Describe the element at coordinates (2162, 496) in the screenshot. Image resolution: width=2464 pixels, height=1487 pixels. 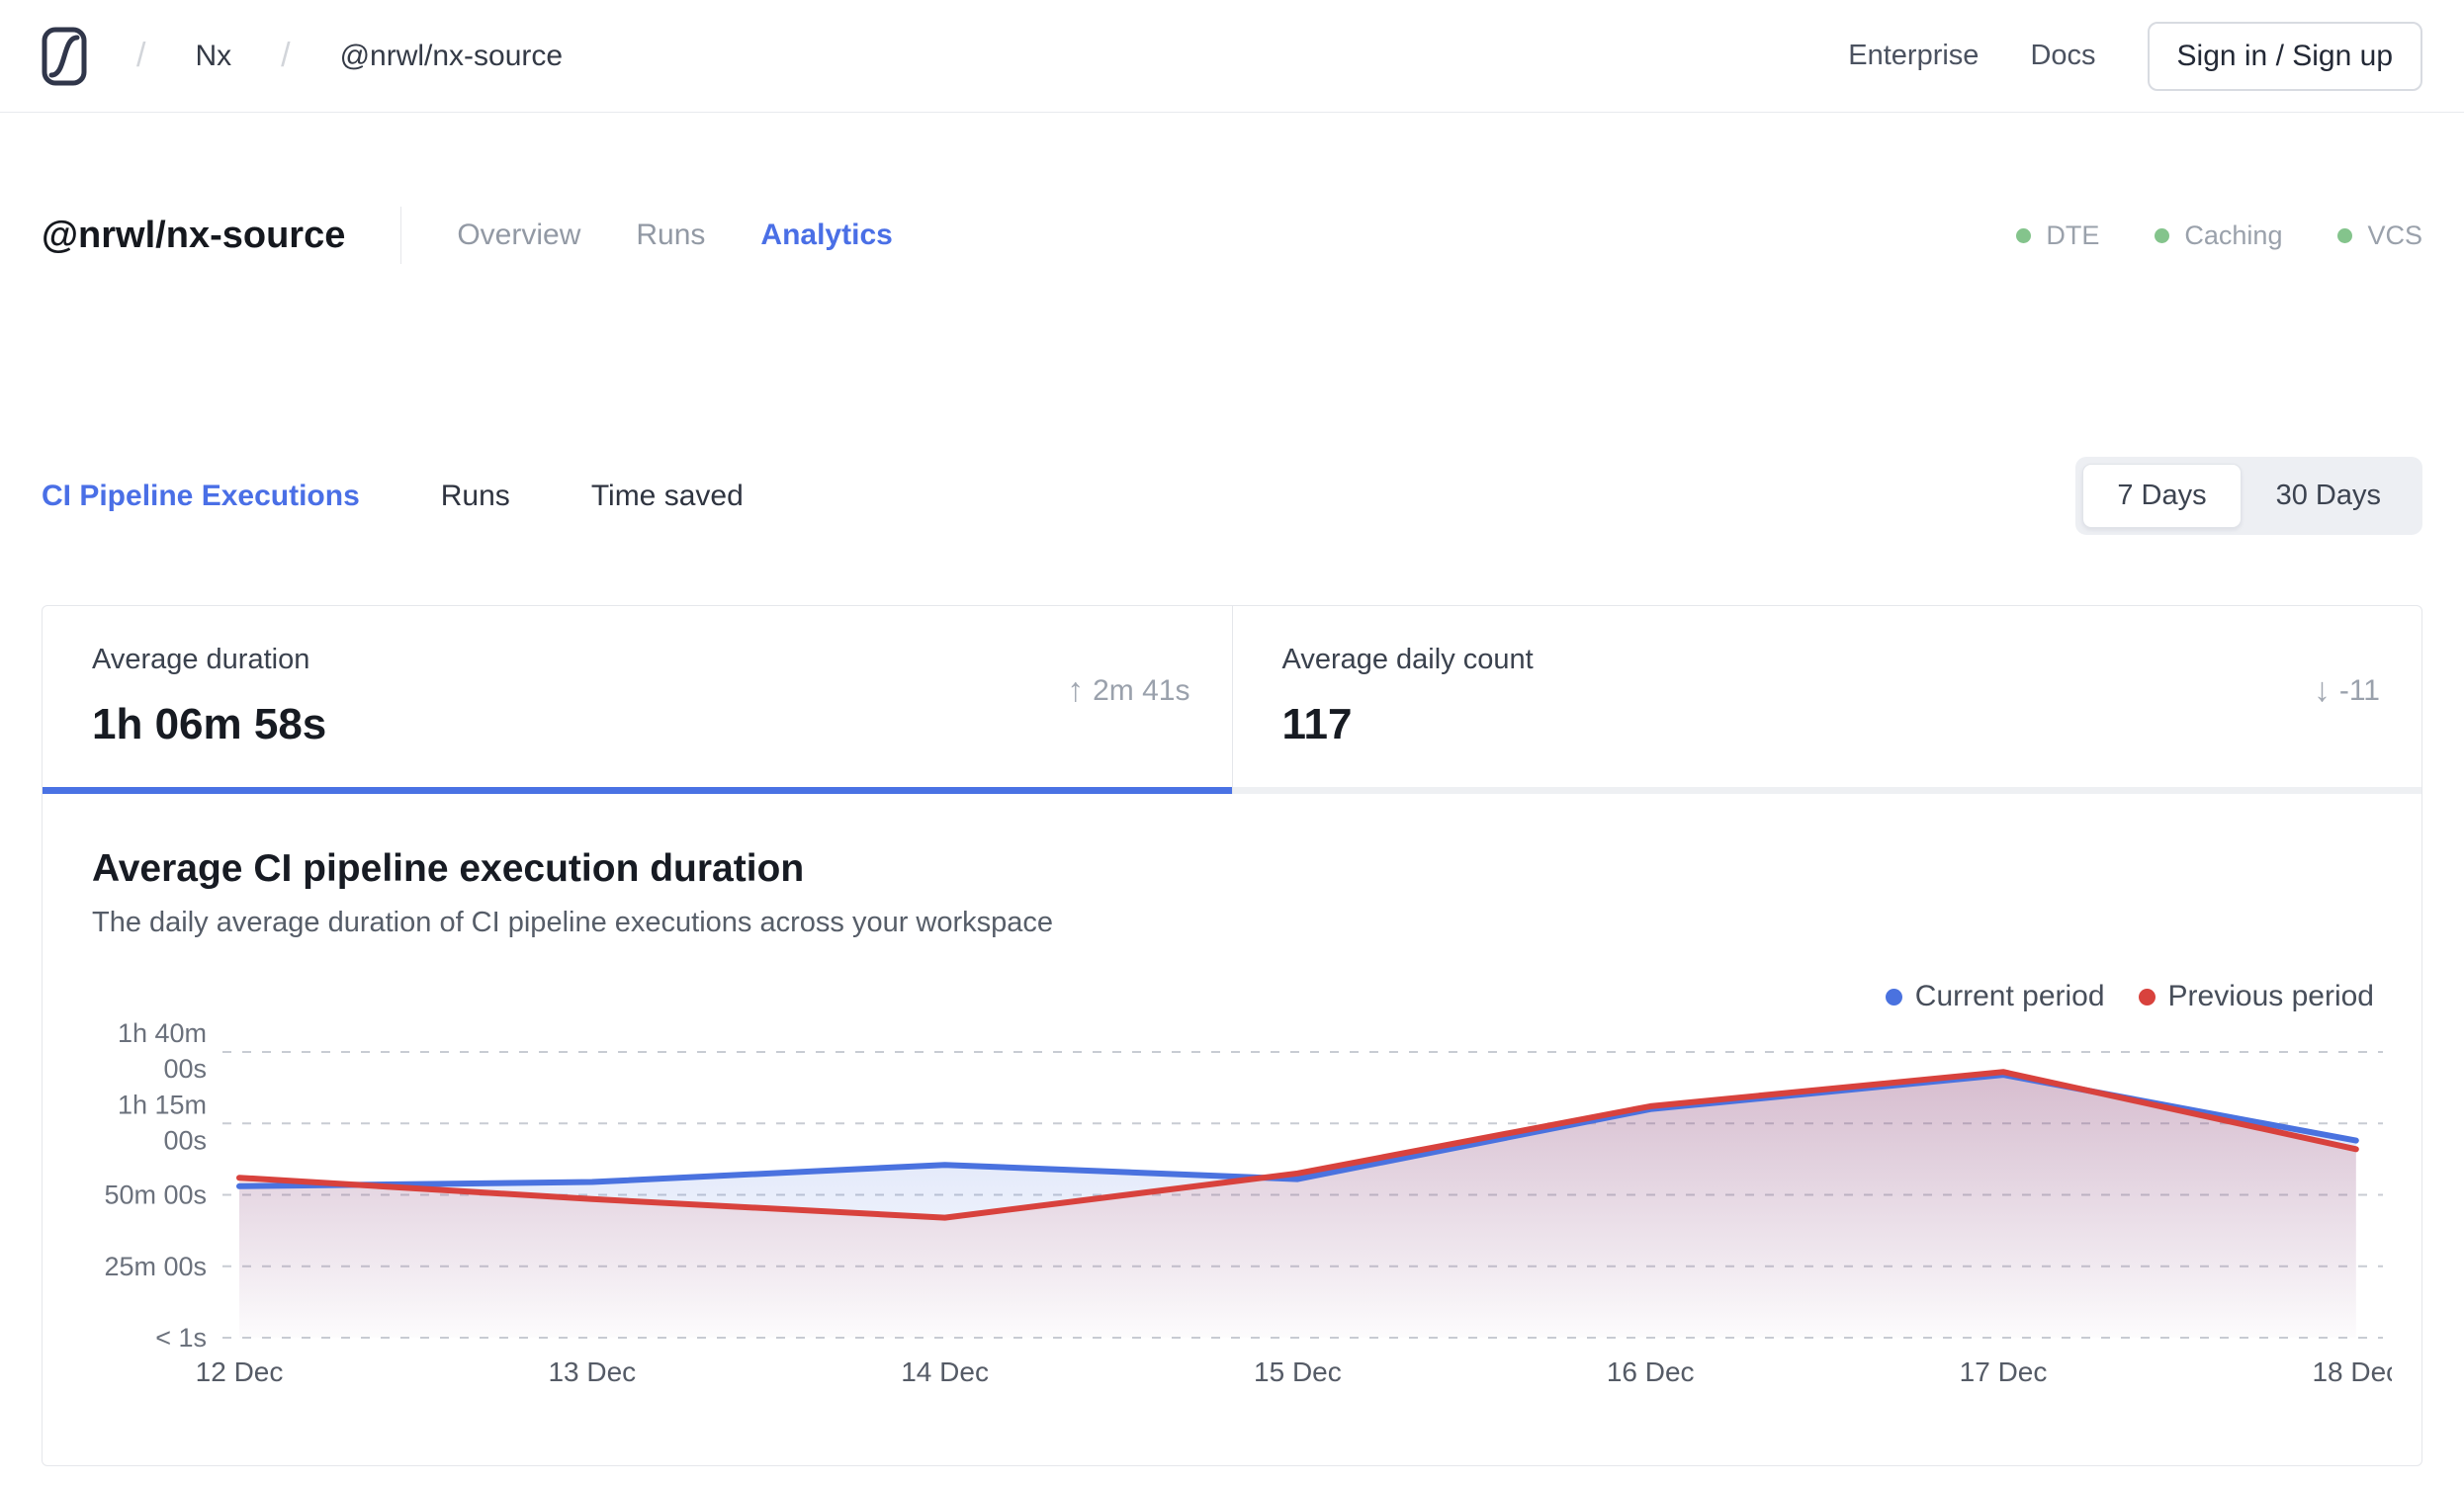
I see `toggle-option-7-days: 7 Days` at that location.